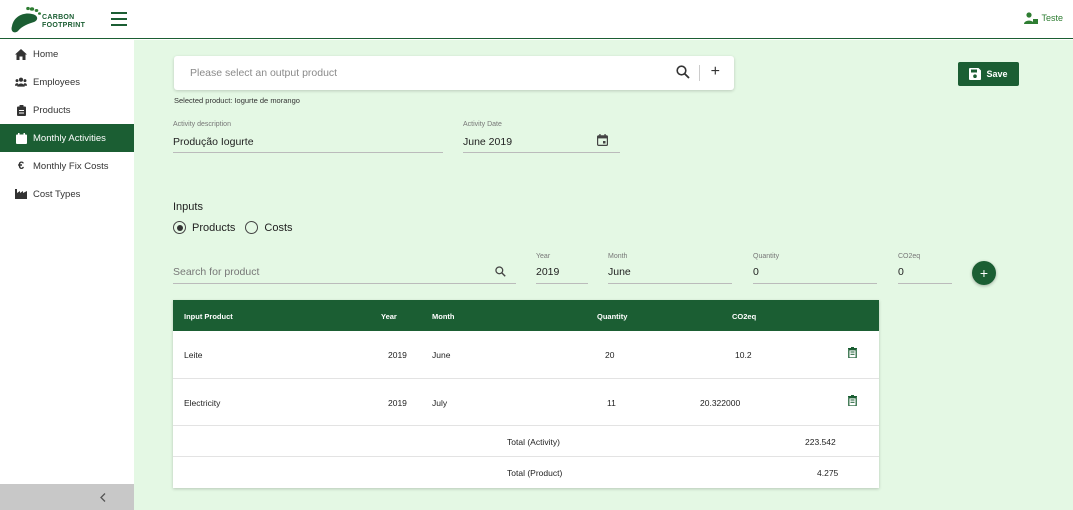  What do you see at coordinates (188, 207) in the screenshot?
I see `inputs-title: Inputs` at bounding box center [188, 207].